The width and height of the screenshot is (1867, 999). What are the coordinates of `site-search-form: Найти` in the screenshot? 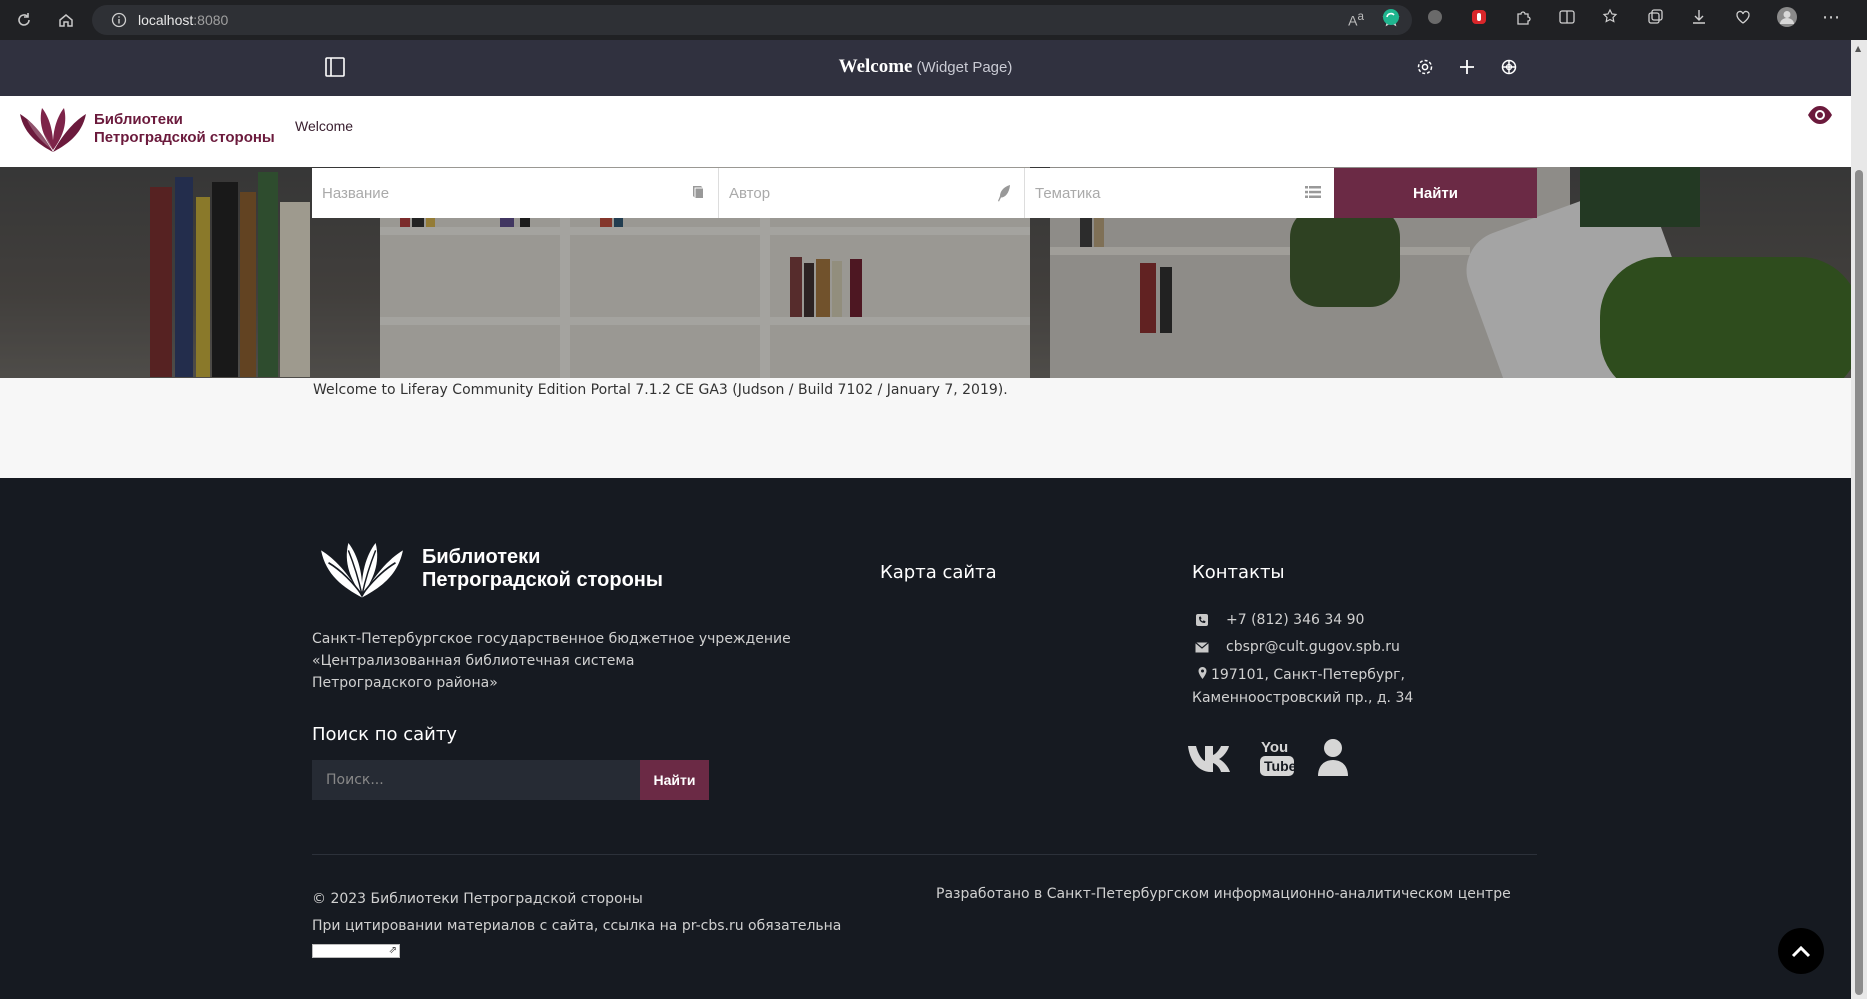 It's located at (510, 780).